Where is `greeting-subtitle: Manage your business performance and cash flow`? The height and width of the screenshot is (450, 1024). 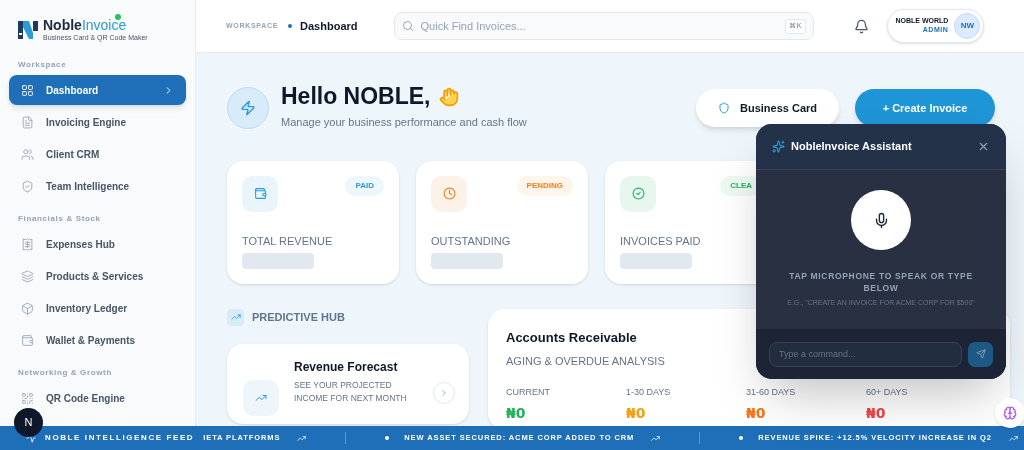 greeting-subtitle: Manage your business performance and cash flow is located at coordinates (404, 122).